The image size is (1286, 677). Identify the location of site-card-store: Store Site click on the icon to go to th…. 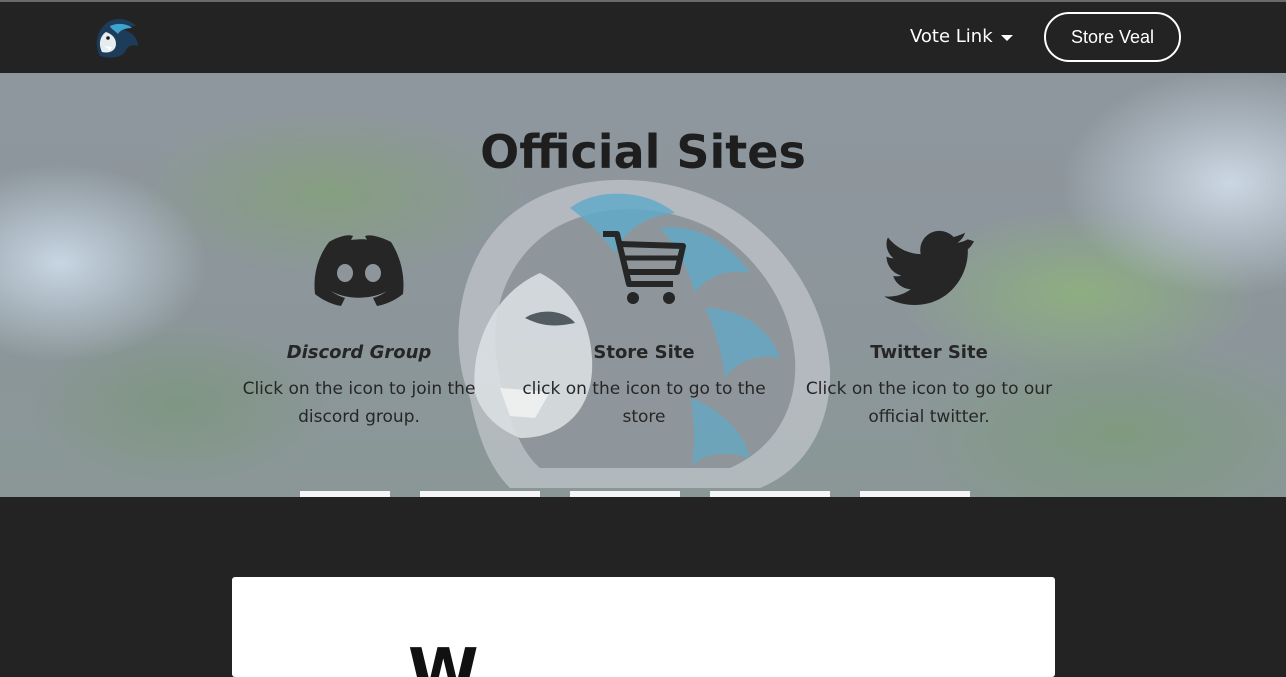
(644, 329).